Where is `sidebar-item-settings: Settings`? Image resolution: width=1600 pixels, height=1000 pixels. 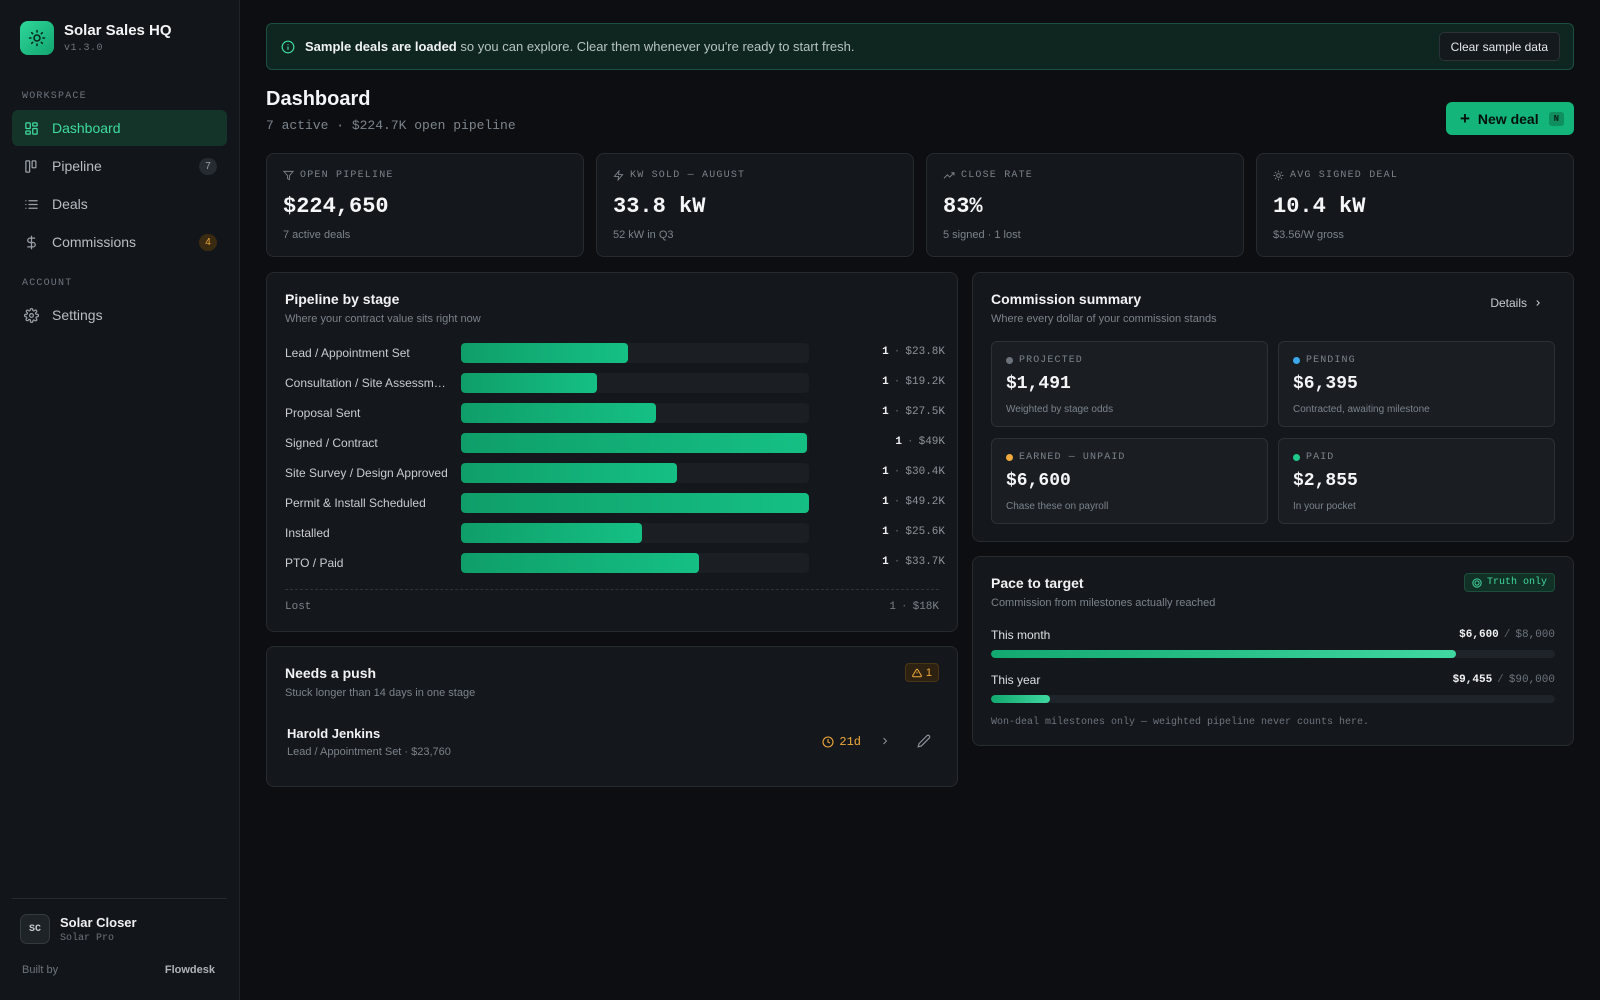
sidebar-item-settings: Settings is located at coordinates (119, 315).